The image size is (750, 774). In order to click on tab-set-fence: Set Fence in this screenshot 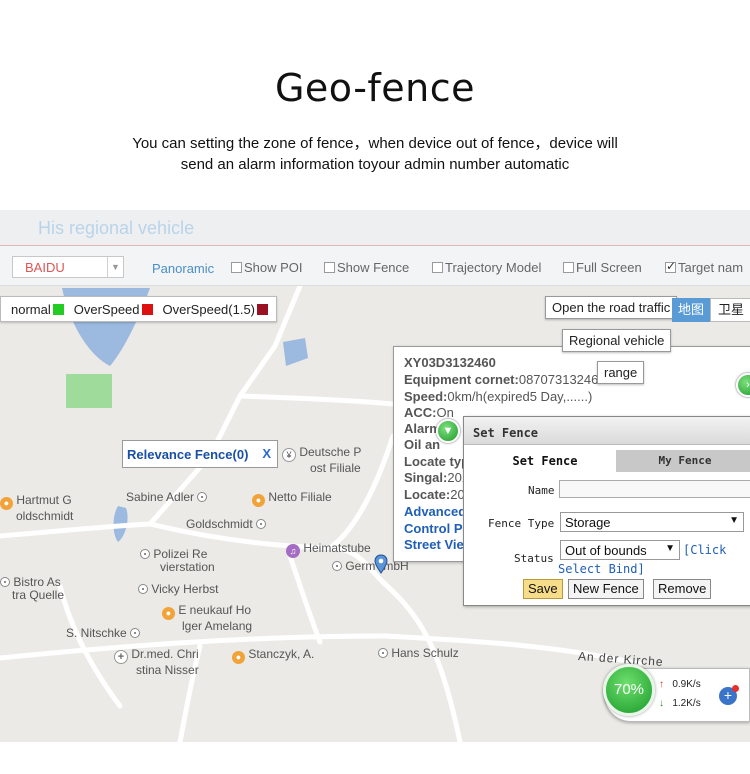, I will do `click(545, 461)`.